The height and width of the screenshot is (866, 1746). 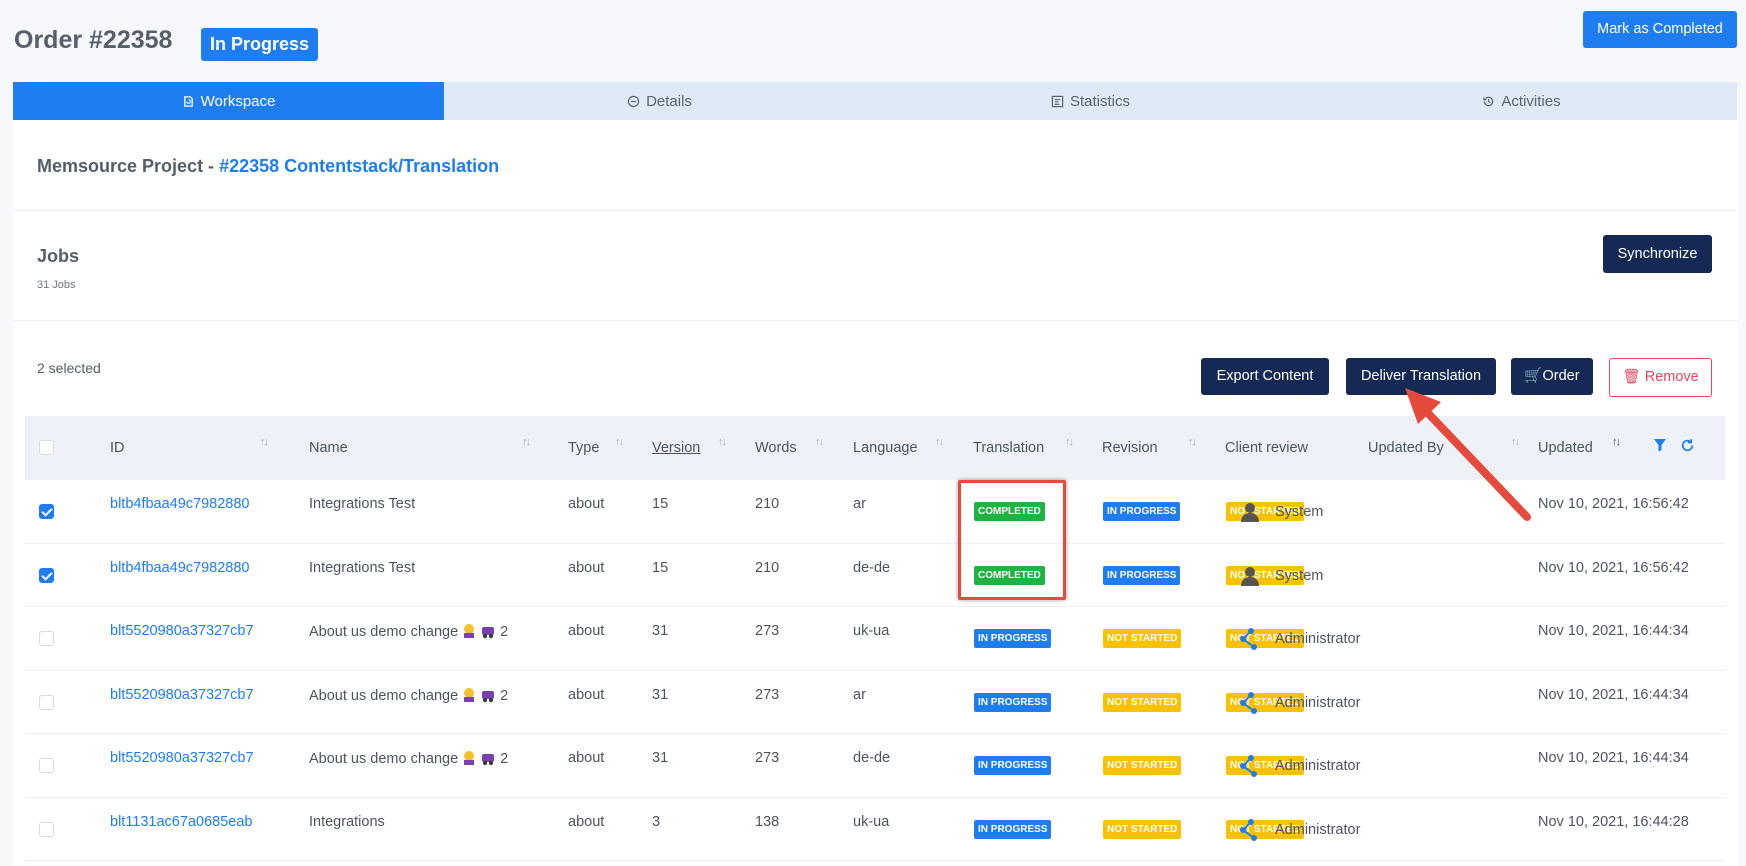 I want to click on trash-icon: 🗑, so click(x=1631, y=377).